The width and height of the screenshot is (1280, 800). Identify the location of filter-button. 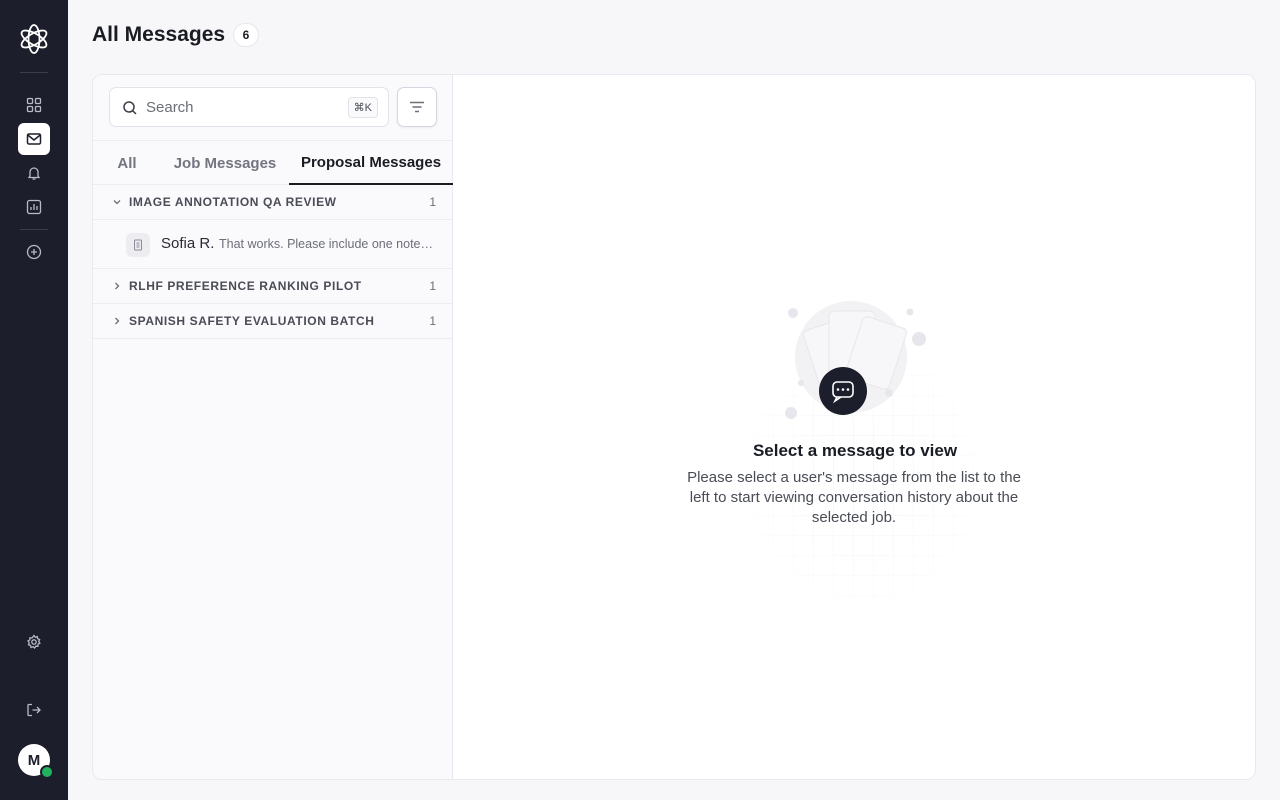
(417, 107).